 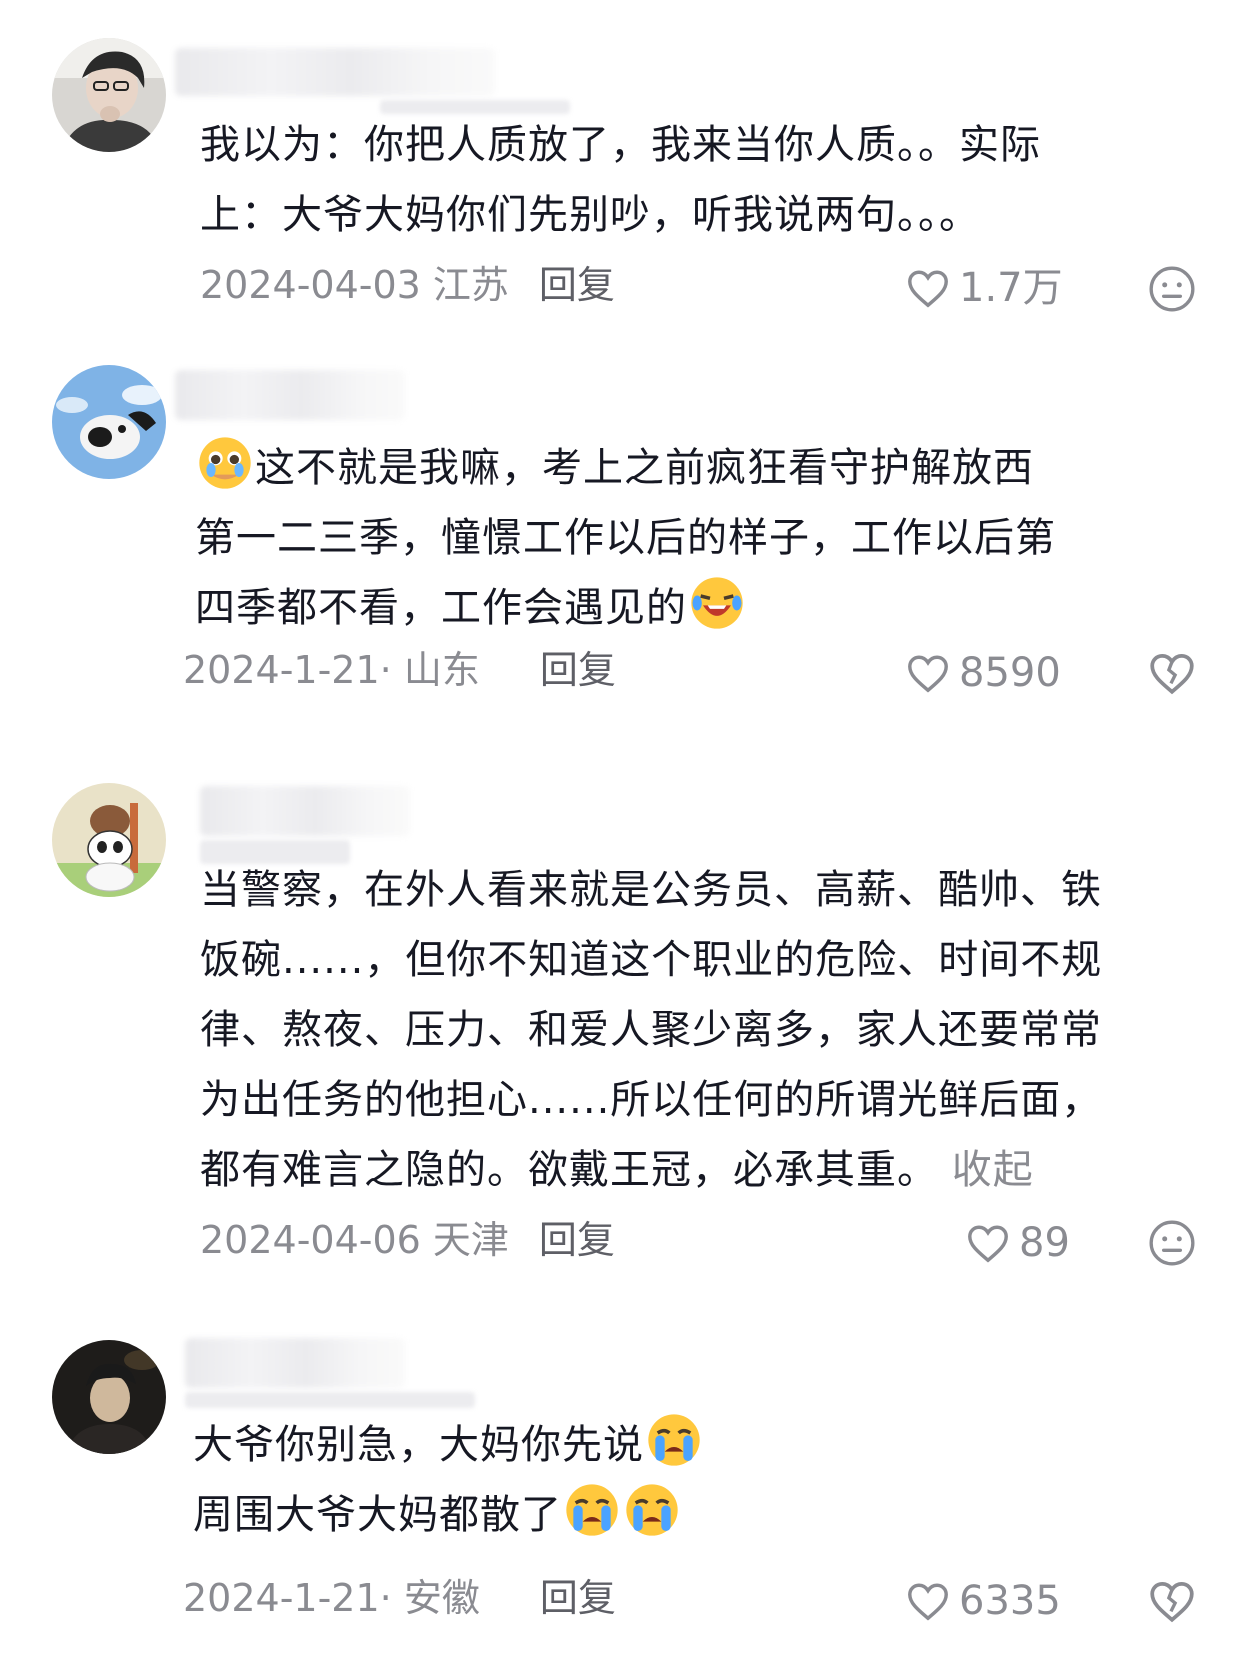 What do you see at coordinates (1010, 1601) in the screenshot?
I see `like-count: 6335` at bounding box center [1010, 1601].